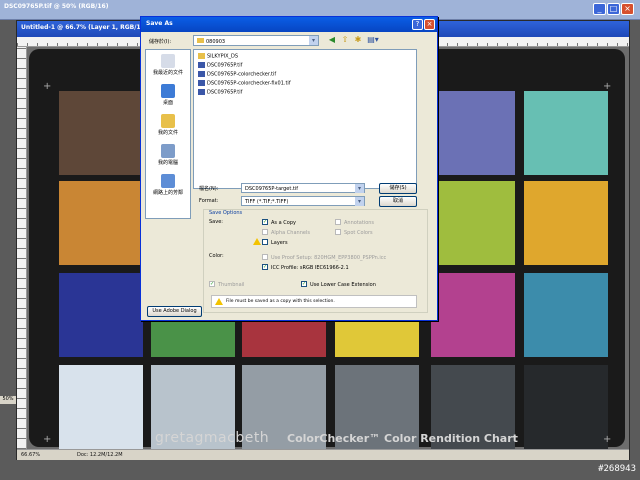  What do you see at coordinates (84, 27) in the screenshot?
I see `document-title: Untitled-1 @ 66.7% (Layer 1, RGB/16)` at bounding box center [84, 27].